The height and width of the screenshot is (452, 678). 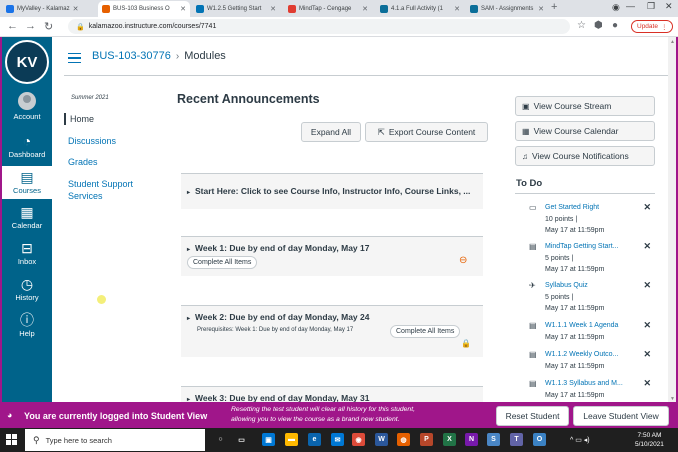 What do you see at coordinates (616, 7) in the screenshot?
I see `profile-icon: ◉` at bounding box center [616, 7].